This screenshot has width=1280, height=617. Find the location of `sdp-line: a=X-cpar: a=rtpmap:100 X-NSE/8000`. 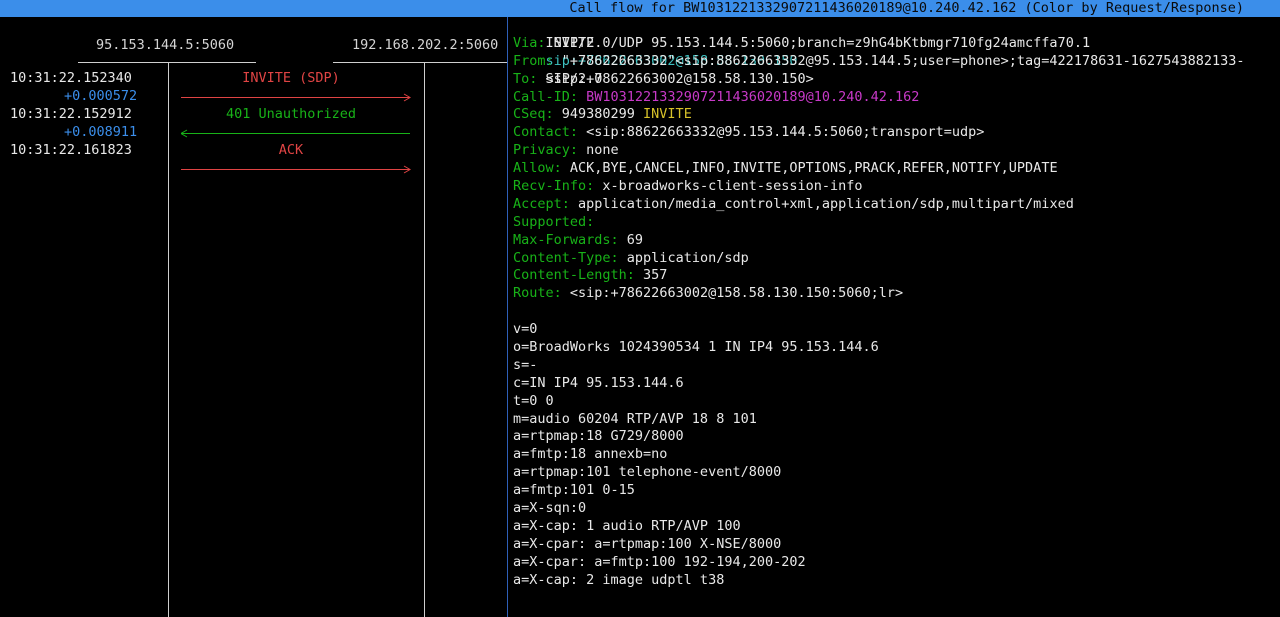

sdp-line: a=X-cpar: a=rtpmap:100 X-NSE/8000 is located at coordinates (647, 543).